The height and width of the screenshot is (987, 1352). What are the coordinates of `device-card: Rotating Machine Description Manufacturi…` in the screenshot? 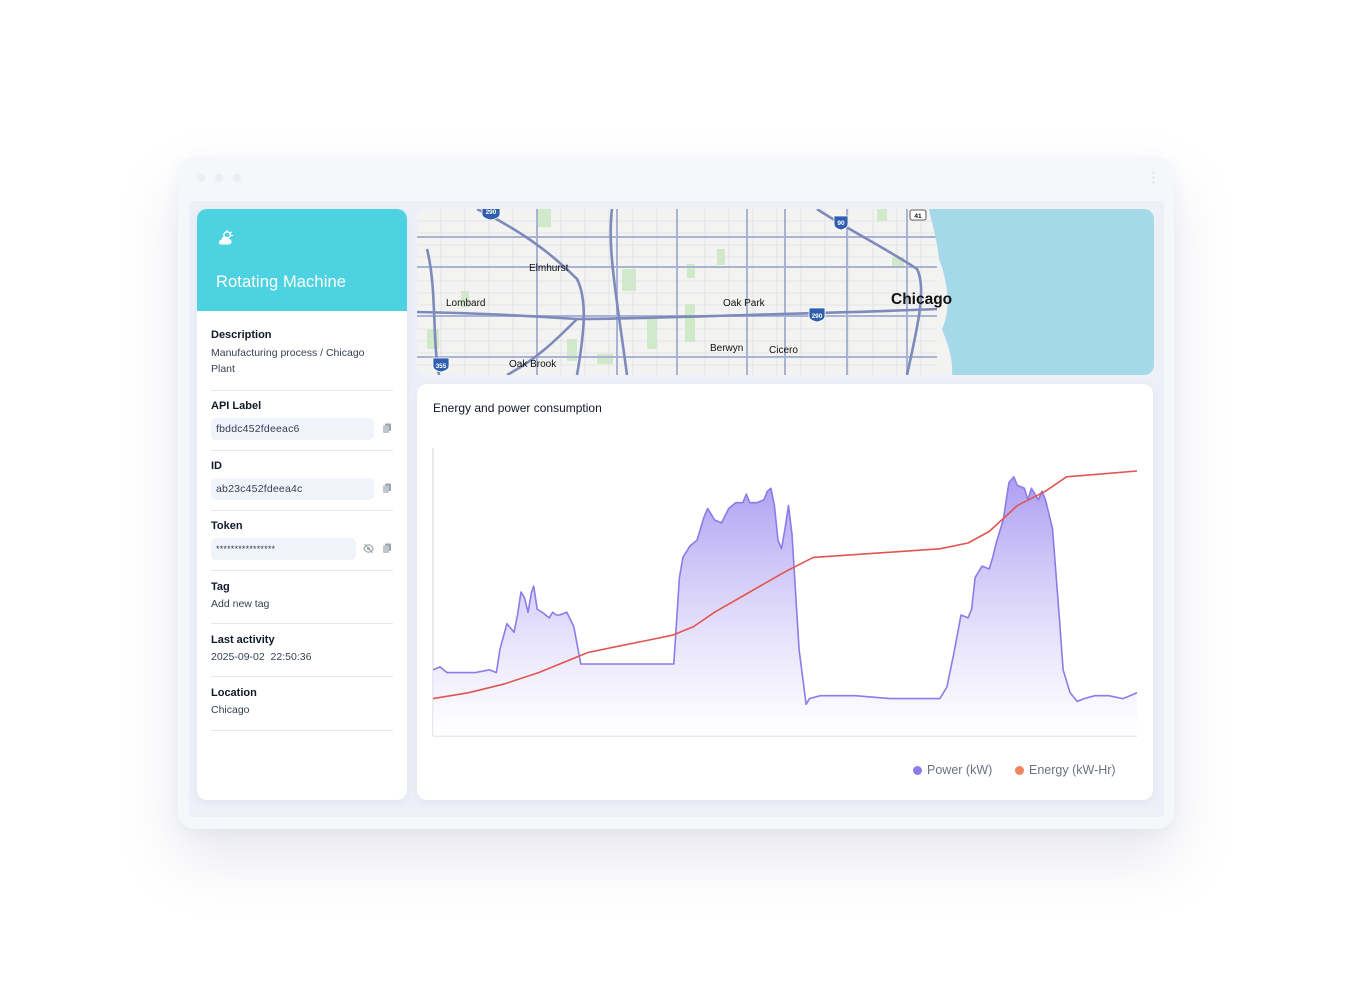 It's located at (302, 504).